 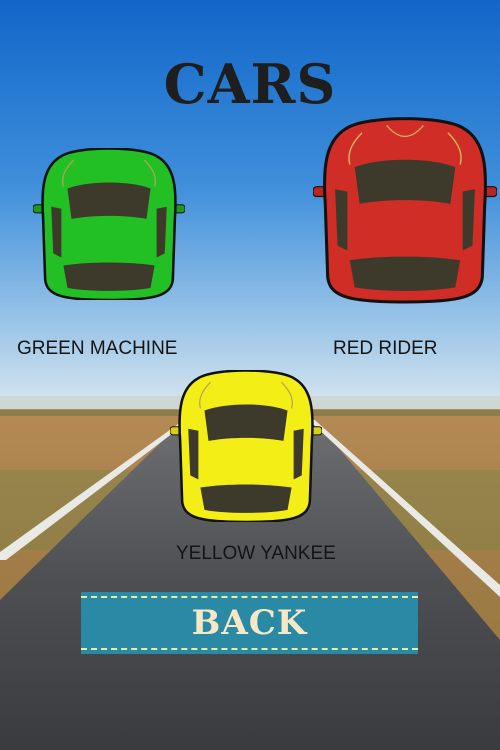 I want to click on green-car-icon, so click(x=109, y=224).